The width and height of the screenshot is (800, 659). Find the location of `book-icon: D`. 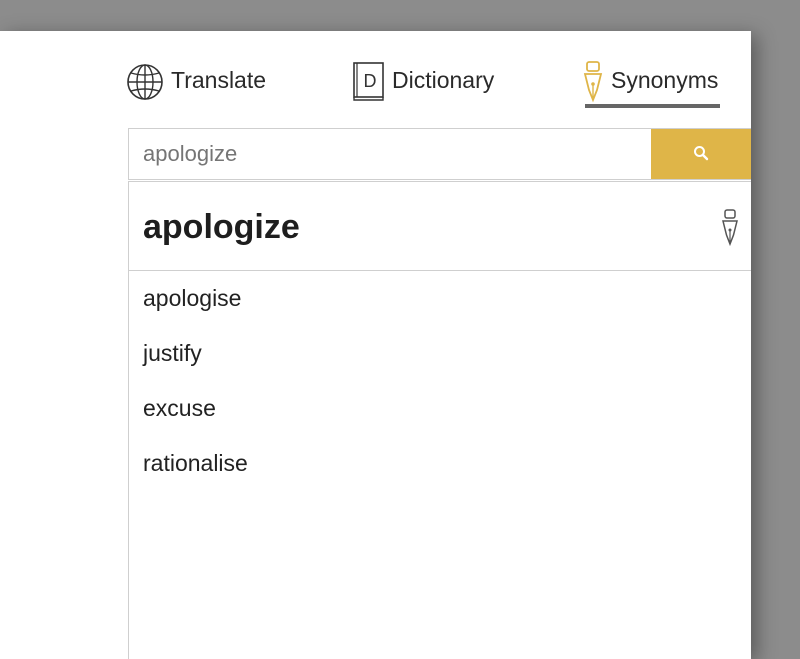

book-icon: D is located at coordinates (368, 82).